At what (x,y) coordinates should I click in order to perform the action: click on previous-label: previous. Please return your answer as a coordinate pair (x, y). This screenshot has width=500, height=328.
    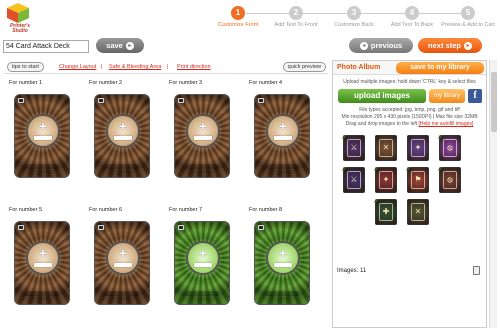
    Looking at the image, I should click on (386, 45).